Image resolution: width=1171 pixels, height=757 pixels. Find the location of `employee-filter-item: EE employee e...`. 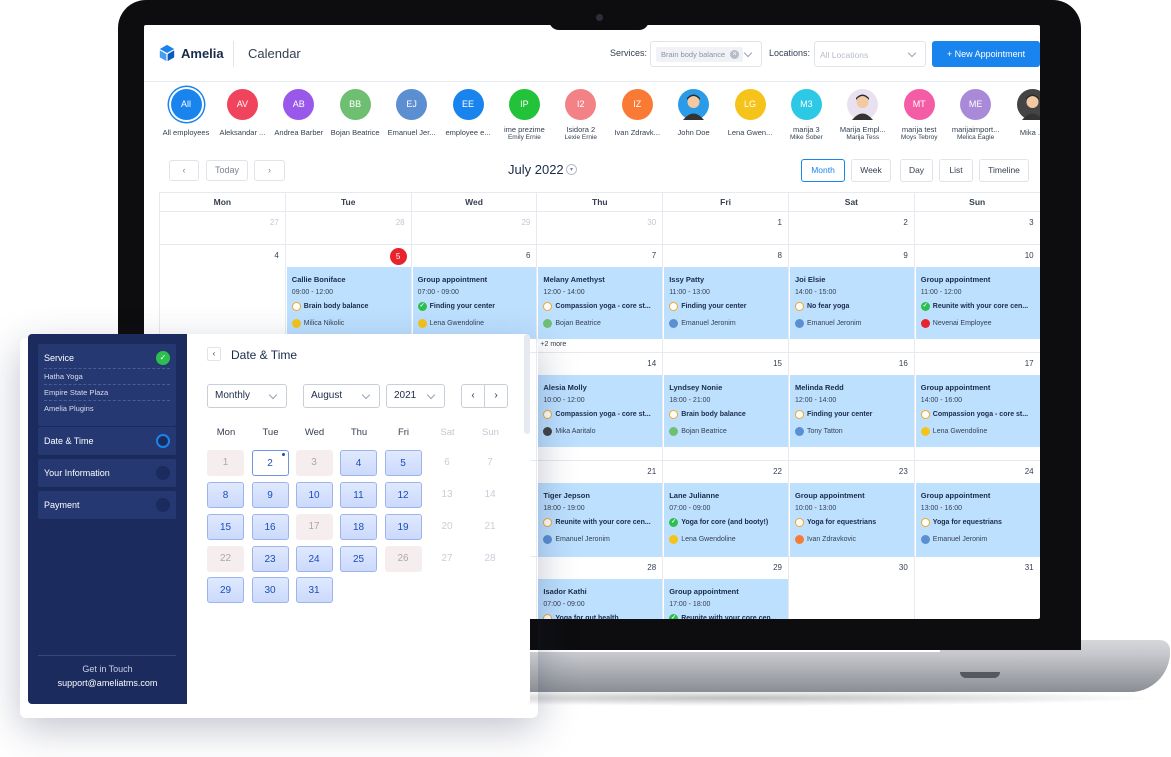

employee-filter-item: EE employee e... is located at coordinates (468, 113).